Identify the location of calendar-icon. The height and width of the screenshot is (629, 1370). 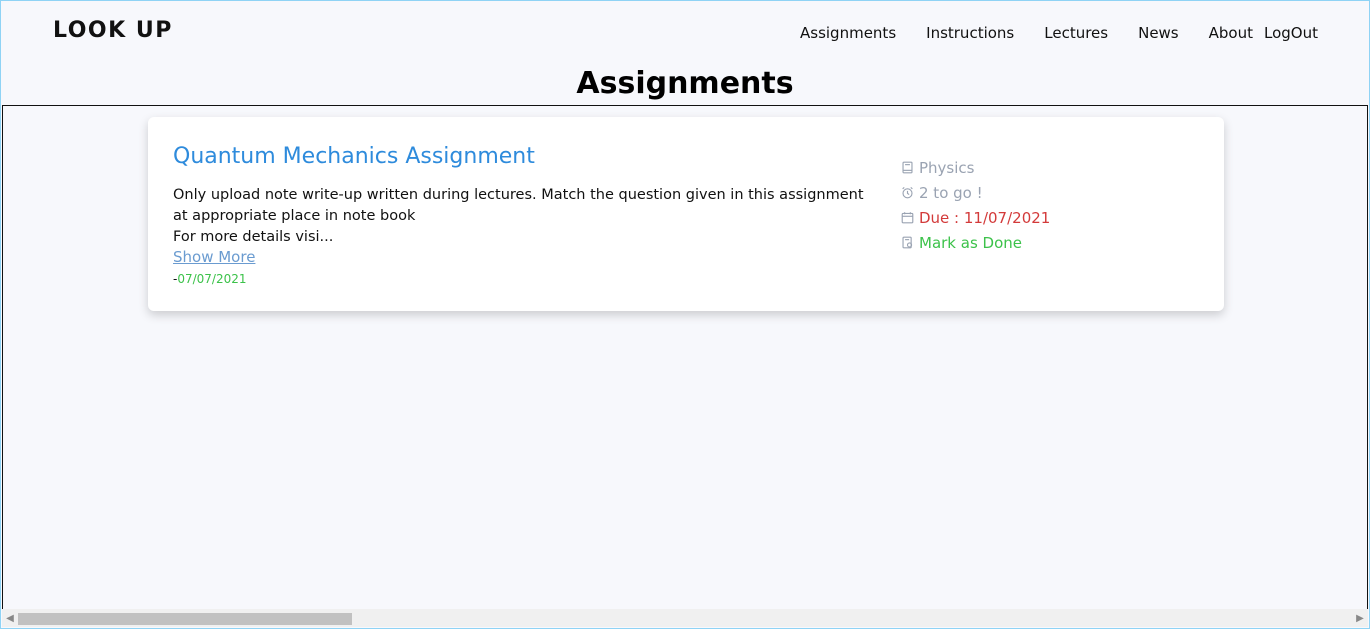
(907, 218).